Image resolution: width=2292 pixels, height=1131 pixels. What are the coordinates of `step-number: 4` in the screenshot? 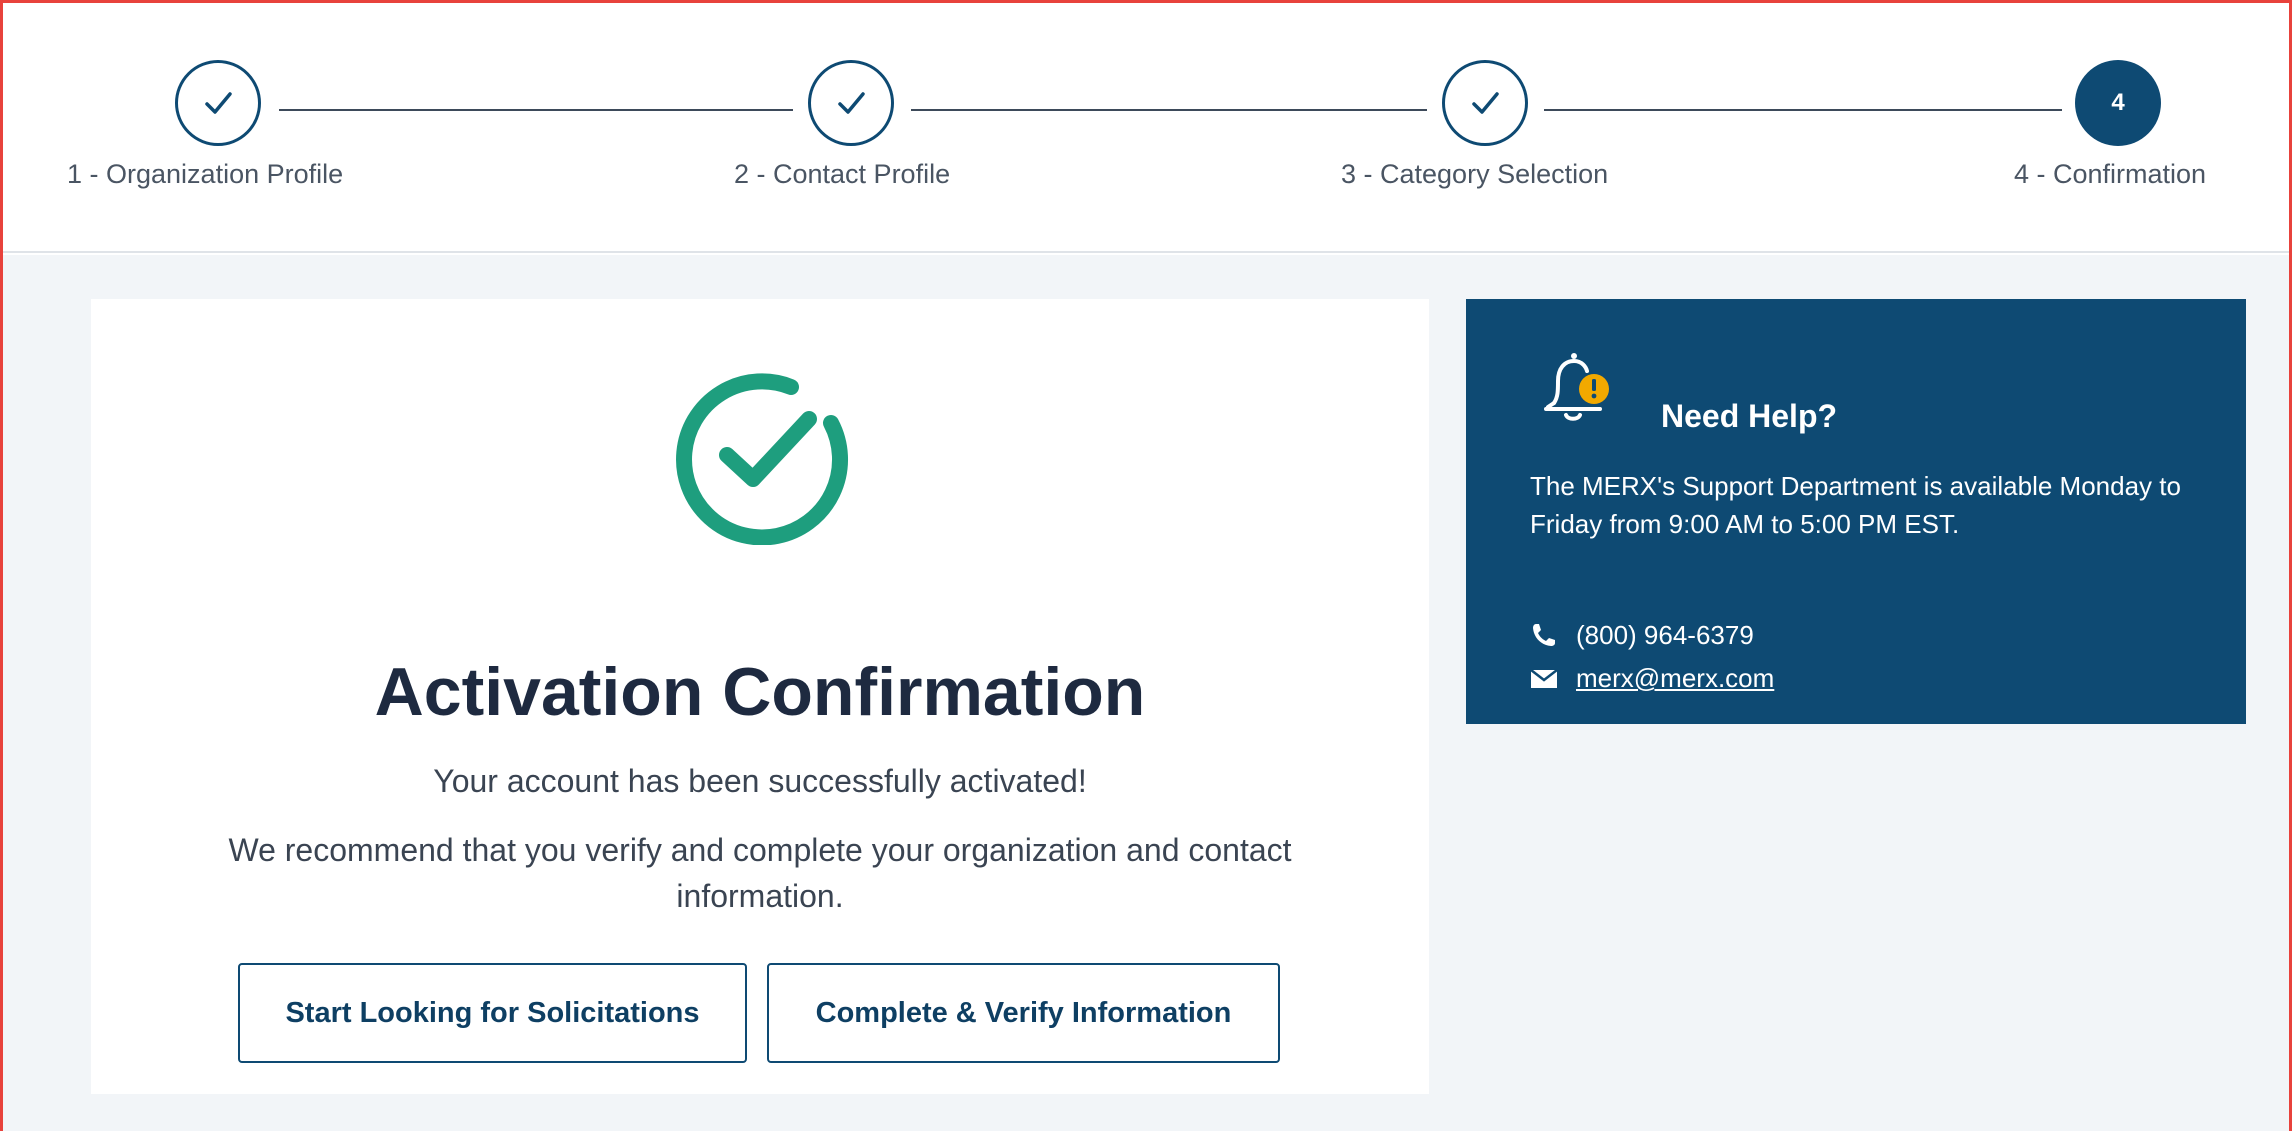 It's located at (2118, 102).